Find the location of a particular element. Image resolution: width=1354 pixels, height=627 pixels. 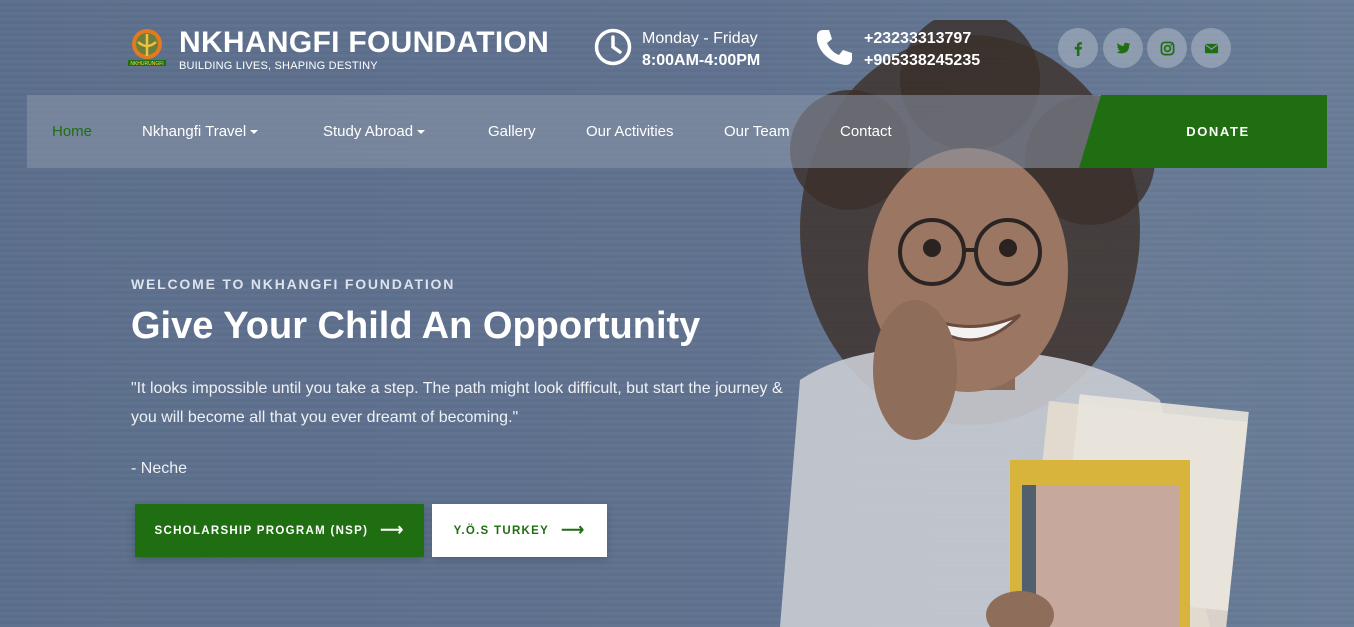

instagram-icon is located at coordinates (1167, 48).